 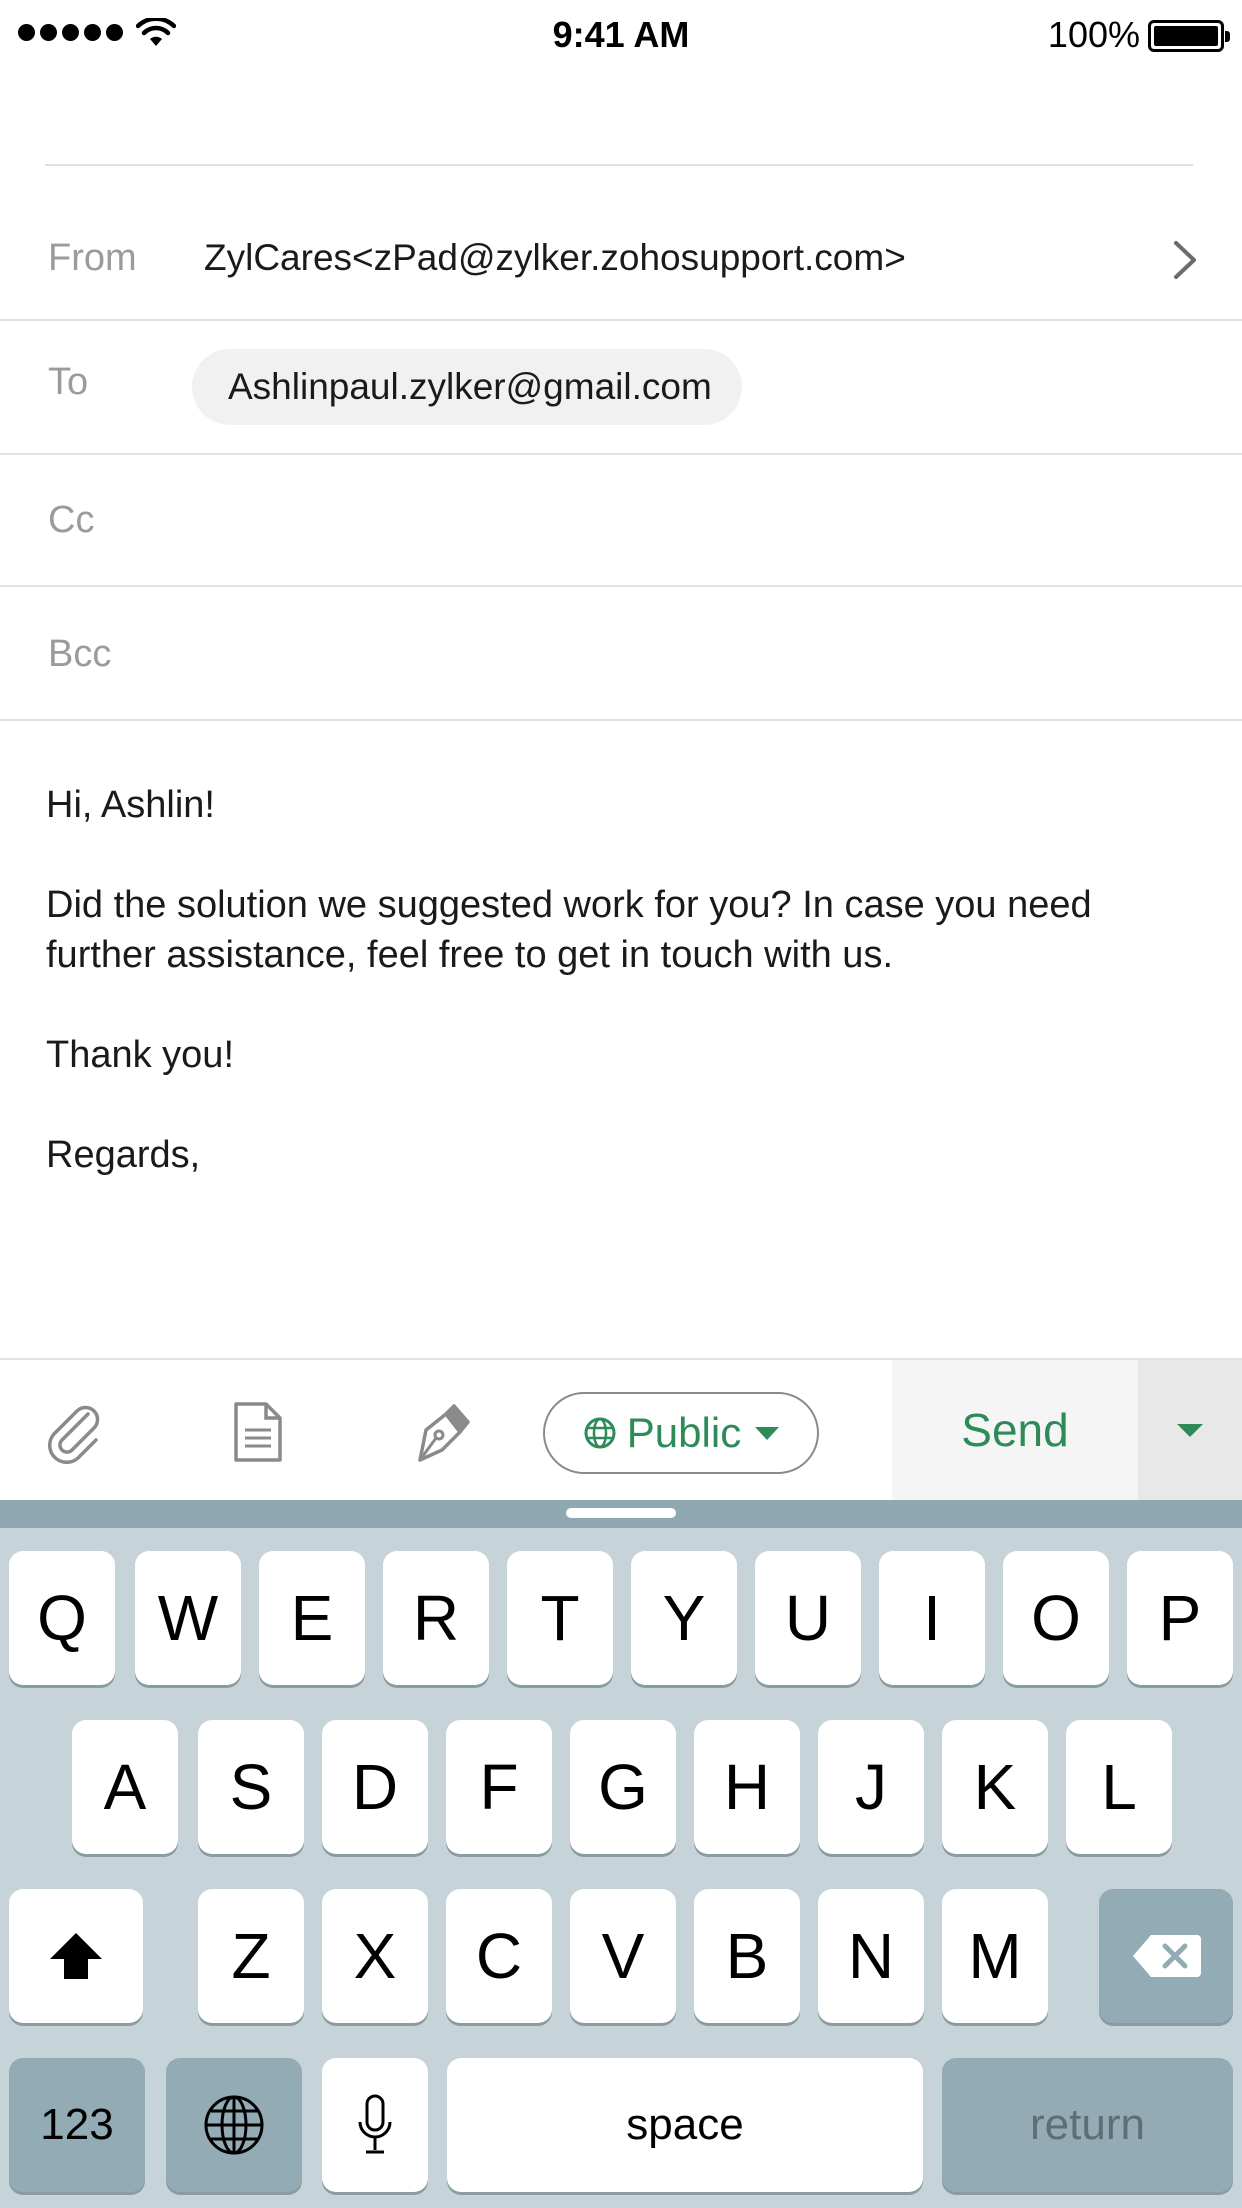 I want to click on send-button: Send, so click(x=1015, y=1430).